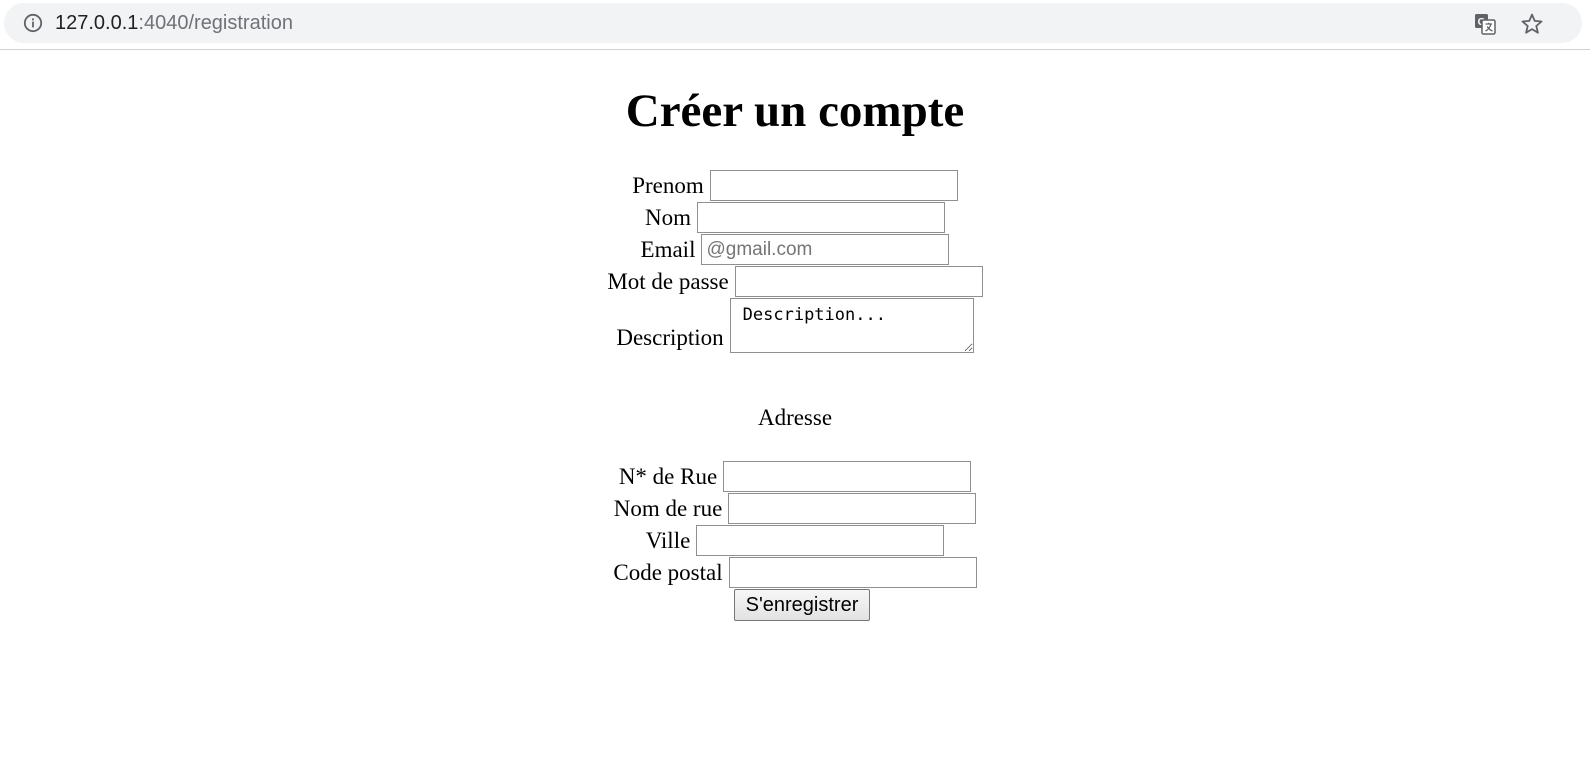 The width and height of the screenshot is (1590, 769). I want to click on url-host: 127.0.0.1, so click(97, 23).